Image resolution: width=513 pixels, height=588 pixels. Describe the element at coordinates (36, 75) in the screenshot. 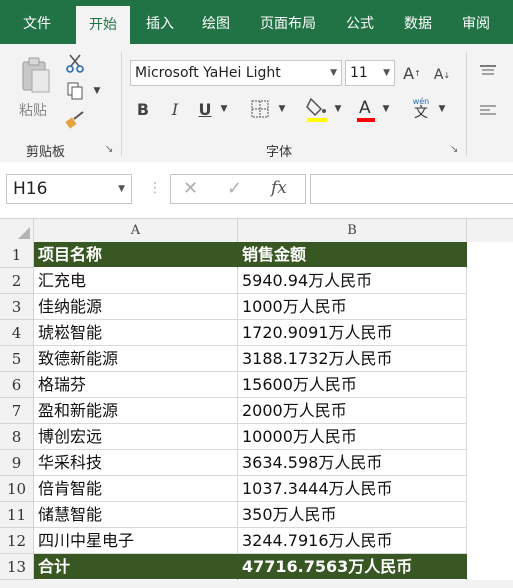

I see `paste-icon` at that location.